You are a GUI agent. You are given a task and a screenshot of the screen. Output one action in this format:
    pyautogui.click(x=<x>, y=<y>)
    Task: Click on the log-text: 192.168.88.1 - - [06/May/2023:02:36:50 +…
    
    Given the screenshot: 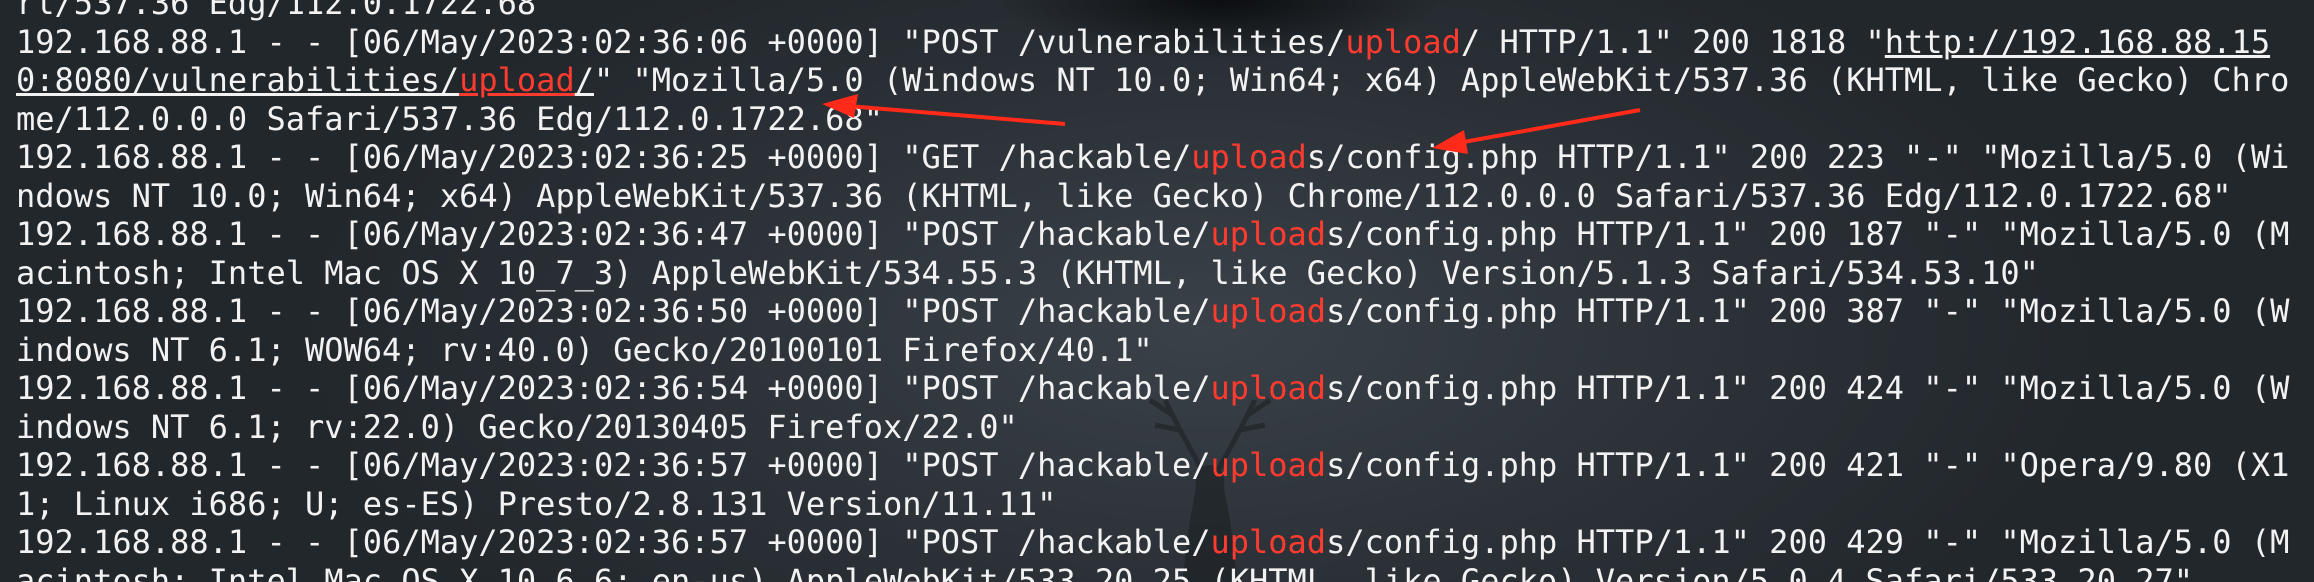 What is the action you would take?
    pyautogui.click(x=613, y=311)
    